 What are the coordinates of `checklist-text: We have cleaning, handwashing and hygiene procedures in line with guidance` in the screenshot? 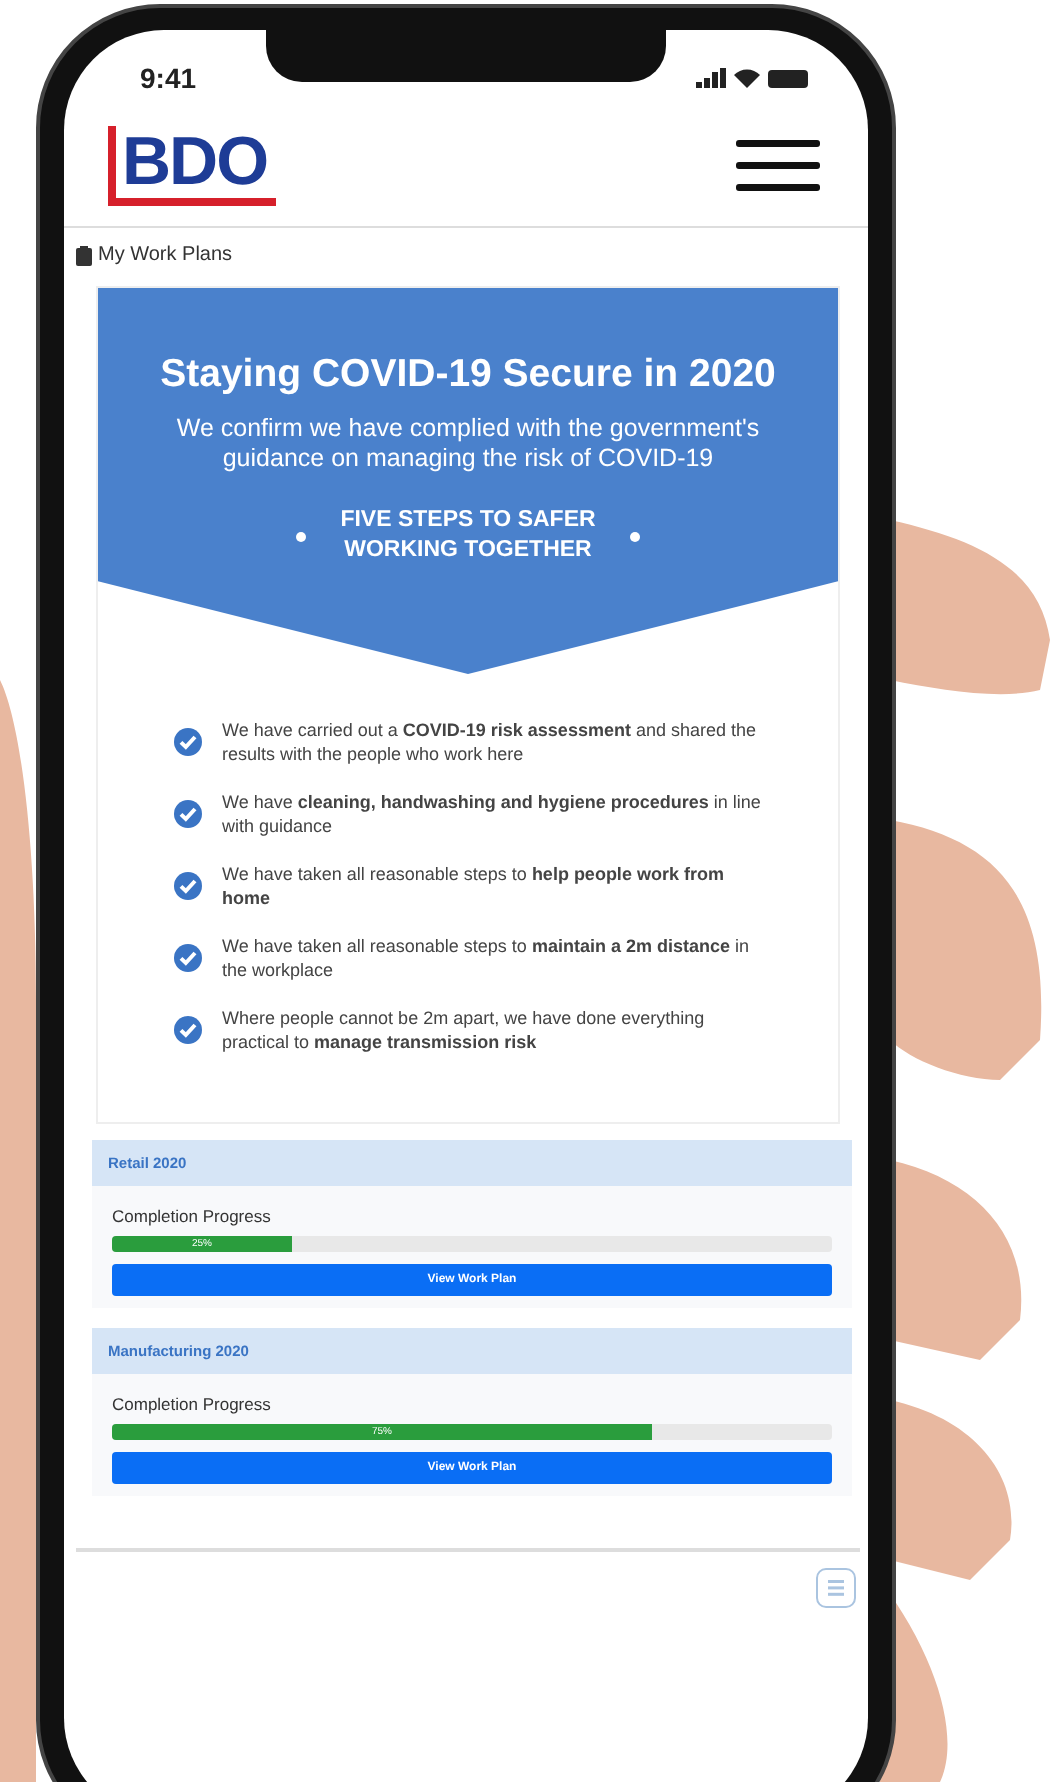 It's located at (492, 814).